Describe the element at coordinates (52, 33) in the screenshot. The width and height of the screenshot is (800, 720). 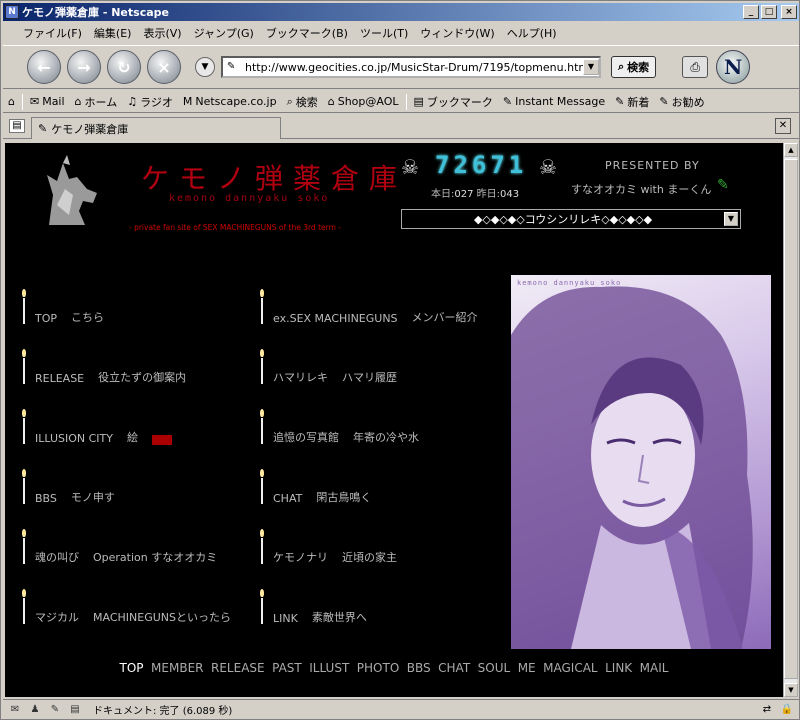
I see `menu-file: ファイル(F)` at that location.